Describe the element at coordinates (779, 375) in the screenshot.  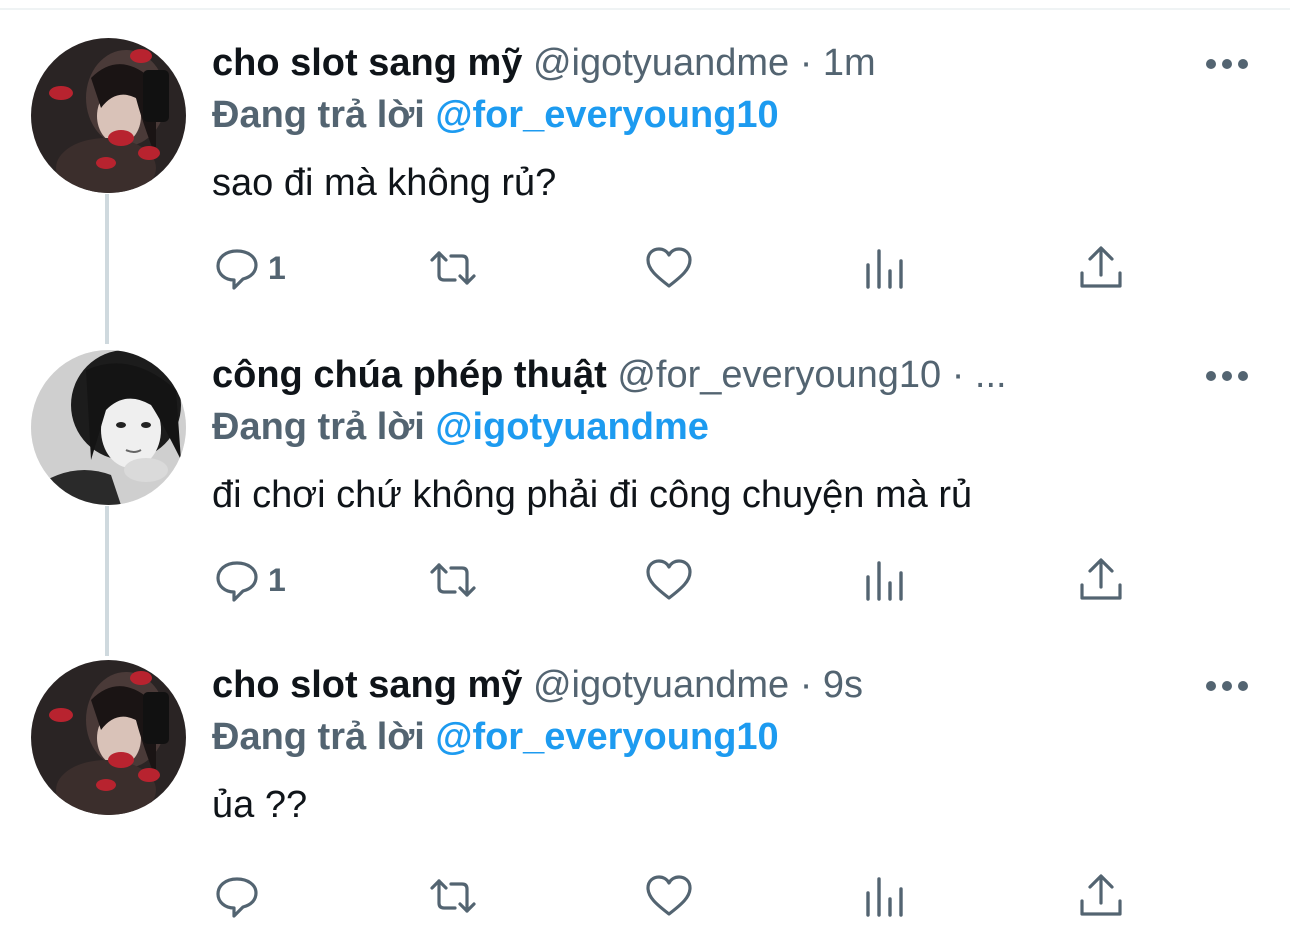
I see `user-handle: @for_everyoung10` at that location.